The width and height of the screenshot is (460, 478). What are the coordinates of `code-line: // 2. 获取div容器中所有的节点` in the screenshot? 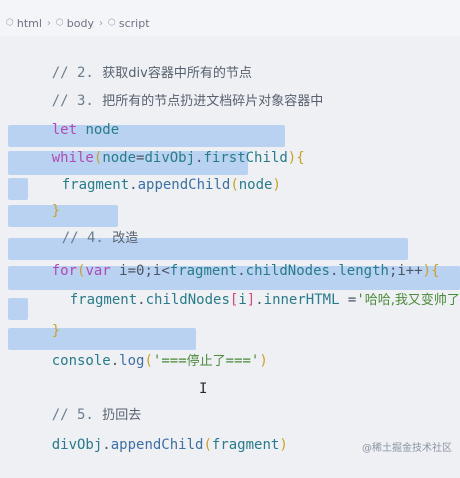 It's located at (135, 51).